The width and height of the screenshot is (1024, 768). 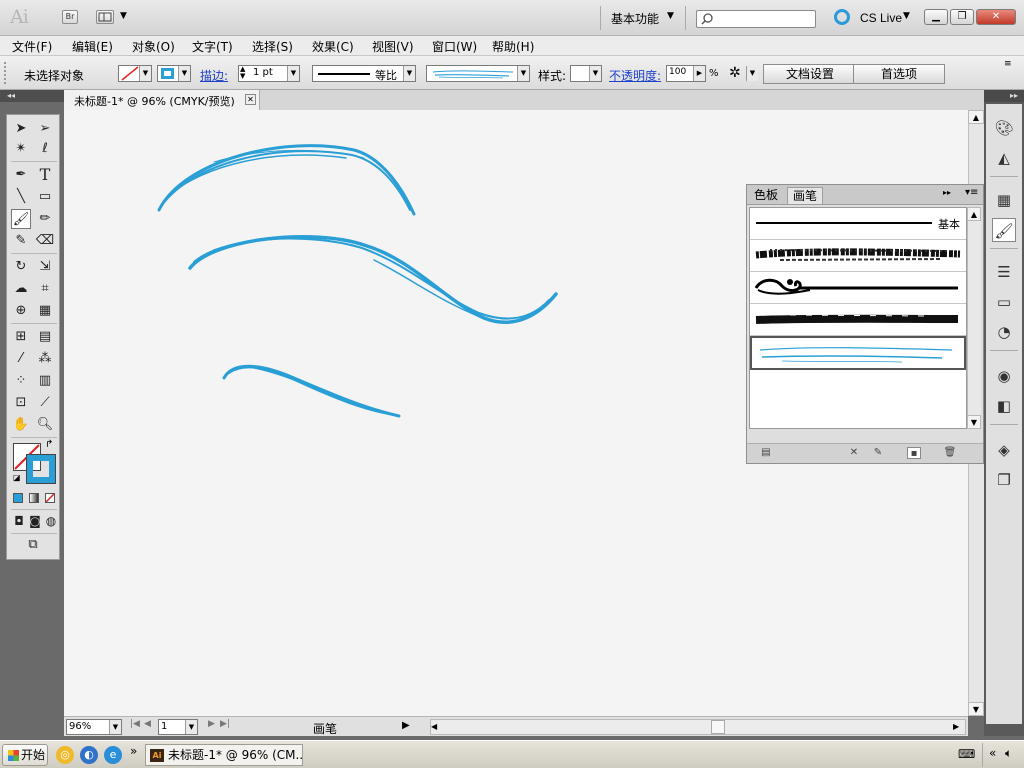 I want to click on internet-explorer-icon: e, so click(x=113, y=755).